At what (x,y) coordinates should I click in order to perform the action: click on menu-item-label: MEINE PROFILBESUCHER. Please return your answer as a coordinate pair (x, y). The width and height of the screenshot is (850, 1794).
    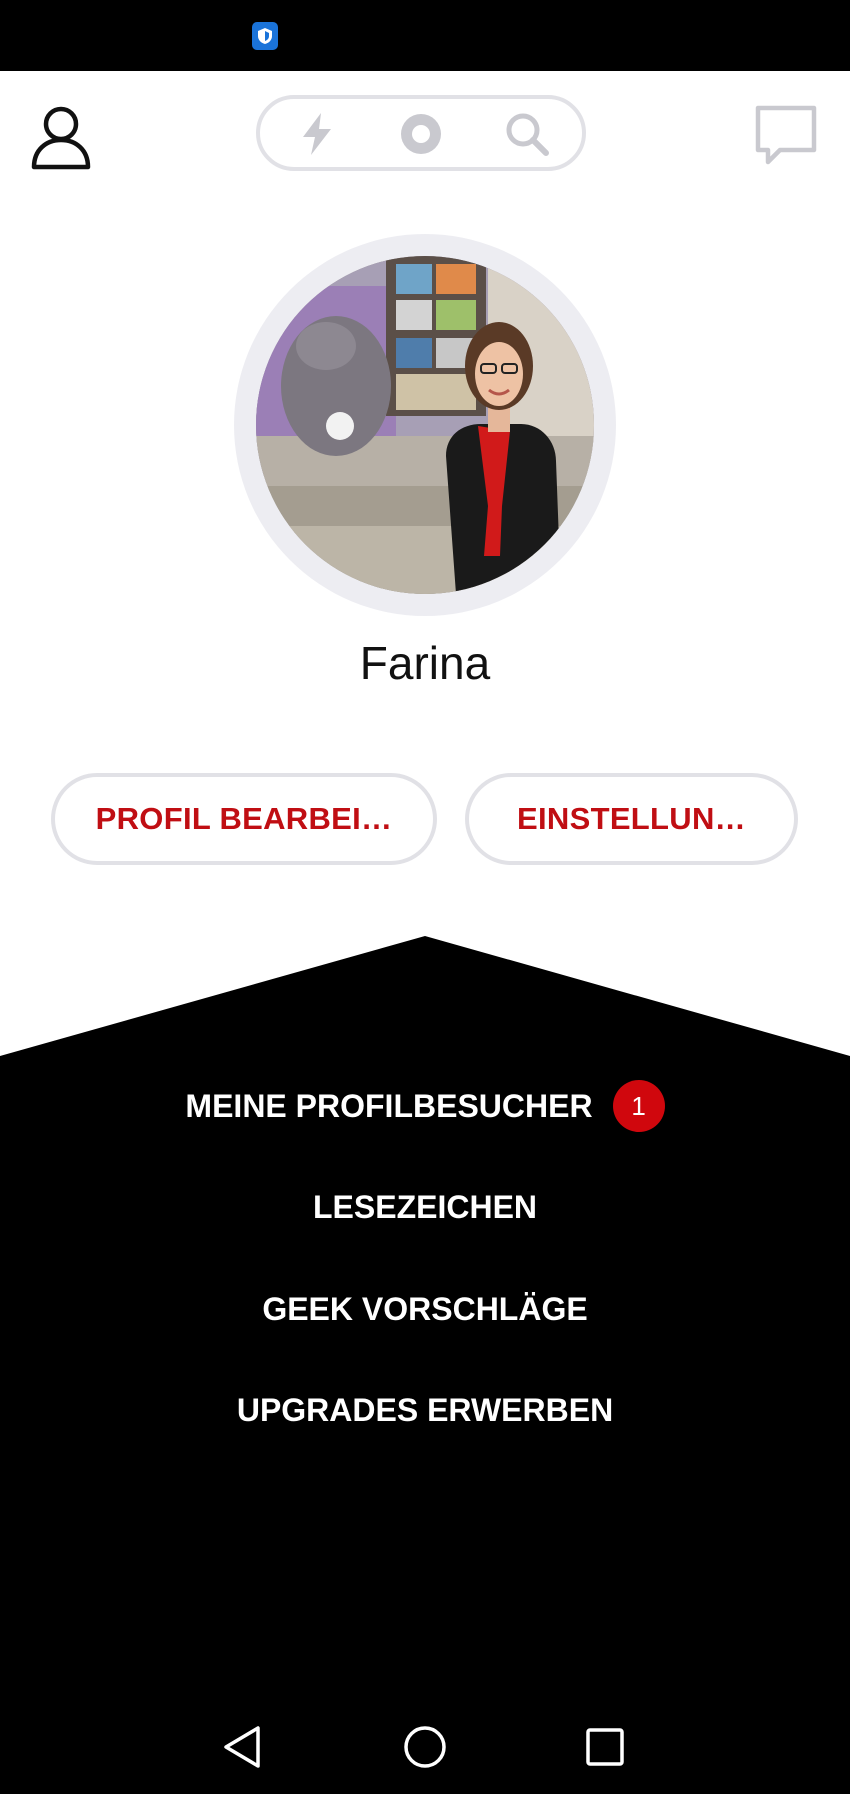
    Looking at the image, I should click on (389, 1105).